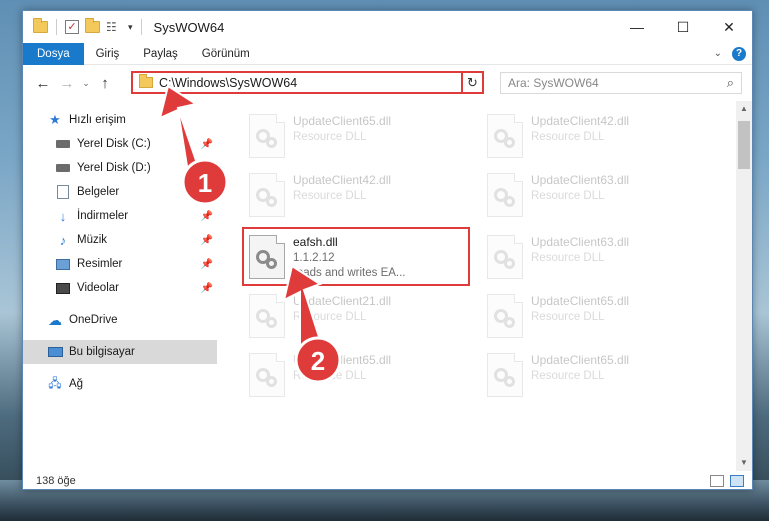  I want to click on sidebar-item-videos: Videolar 📌, so click(120, 288).